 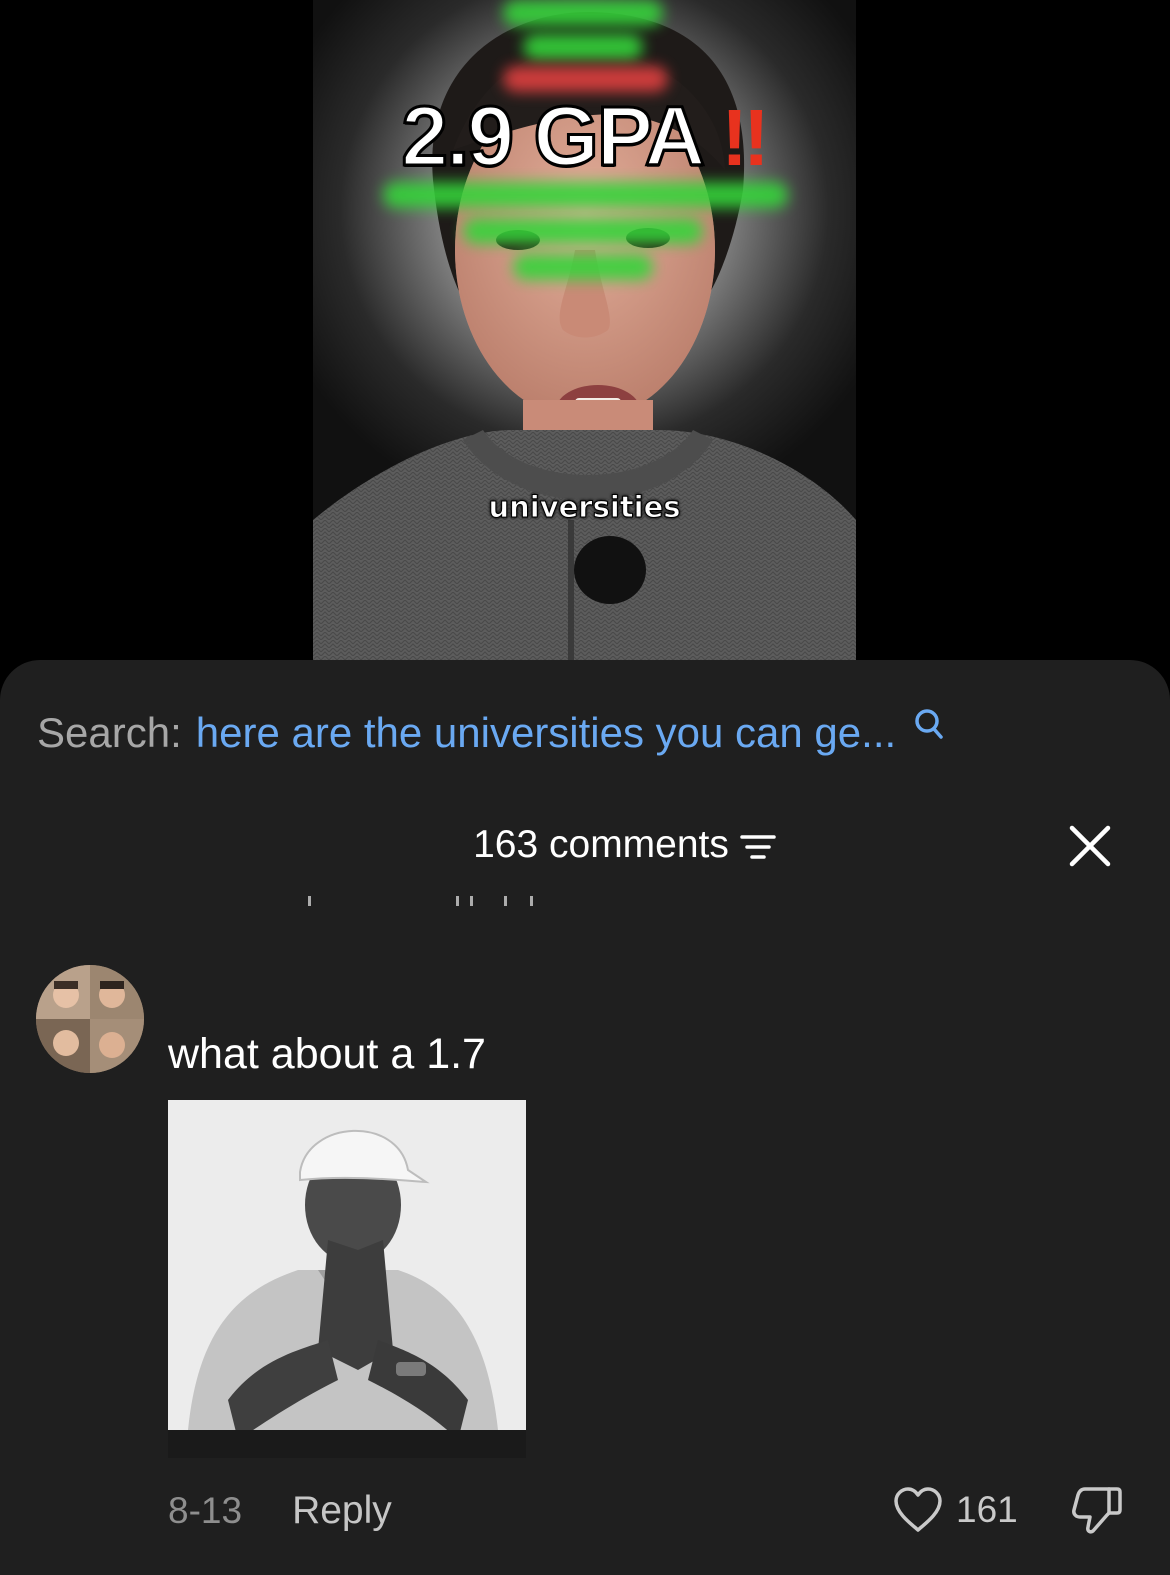 I want to click on close-button, so click(x=1090, y=846).